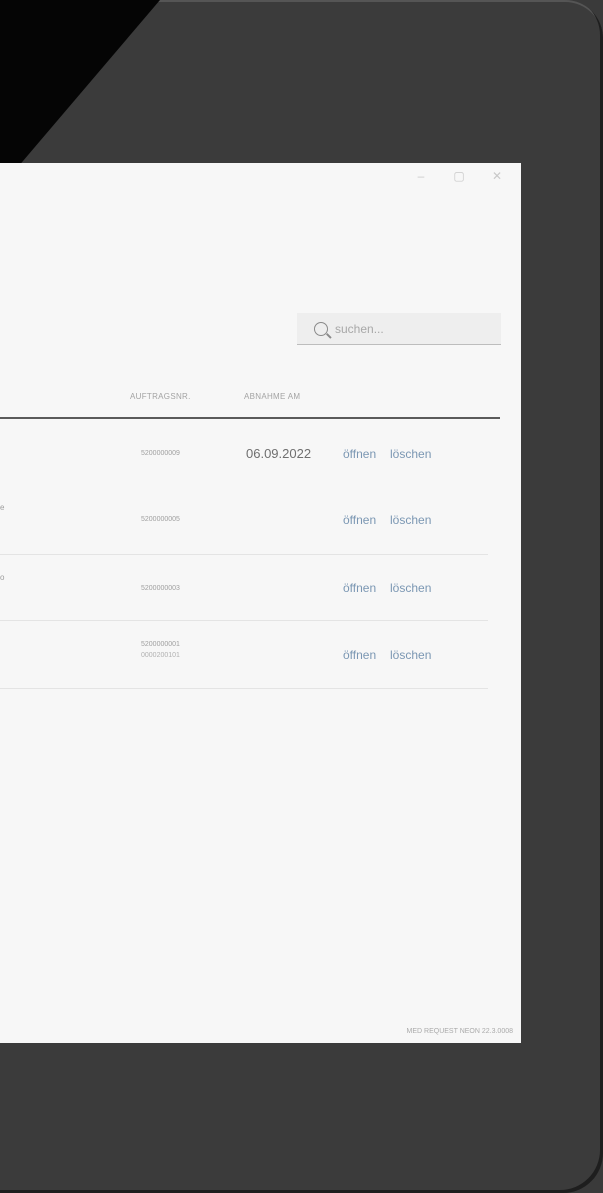 The width and height of the screenshot is (603, 1193). What do you see at coordinates (244, 688) in the screenshot?
I see `row-divider` at bounding box center [244, 688].